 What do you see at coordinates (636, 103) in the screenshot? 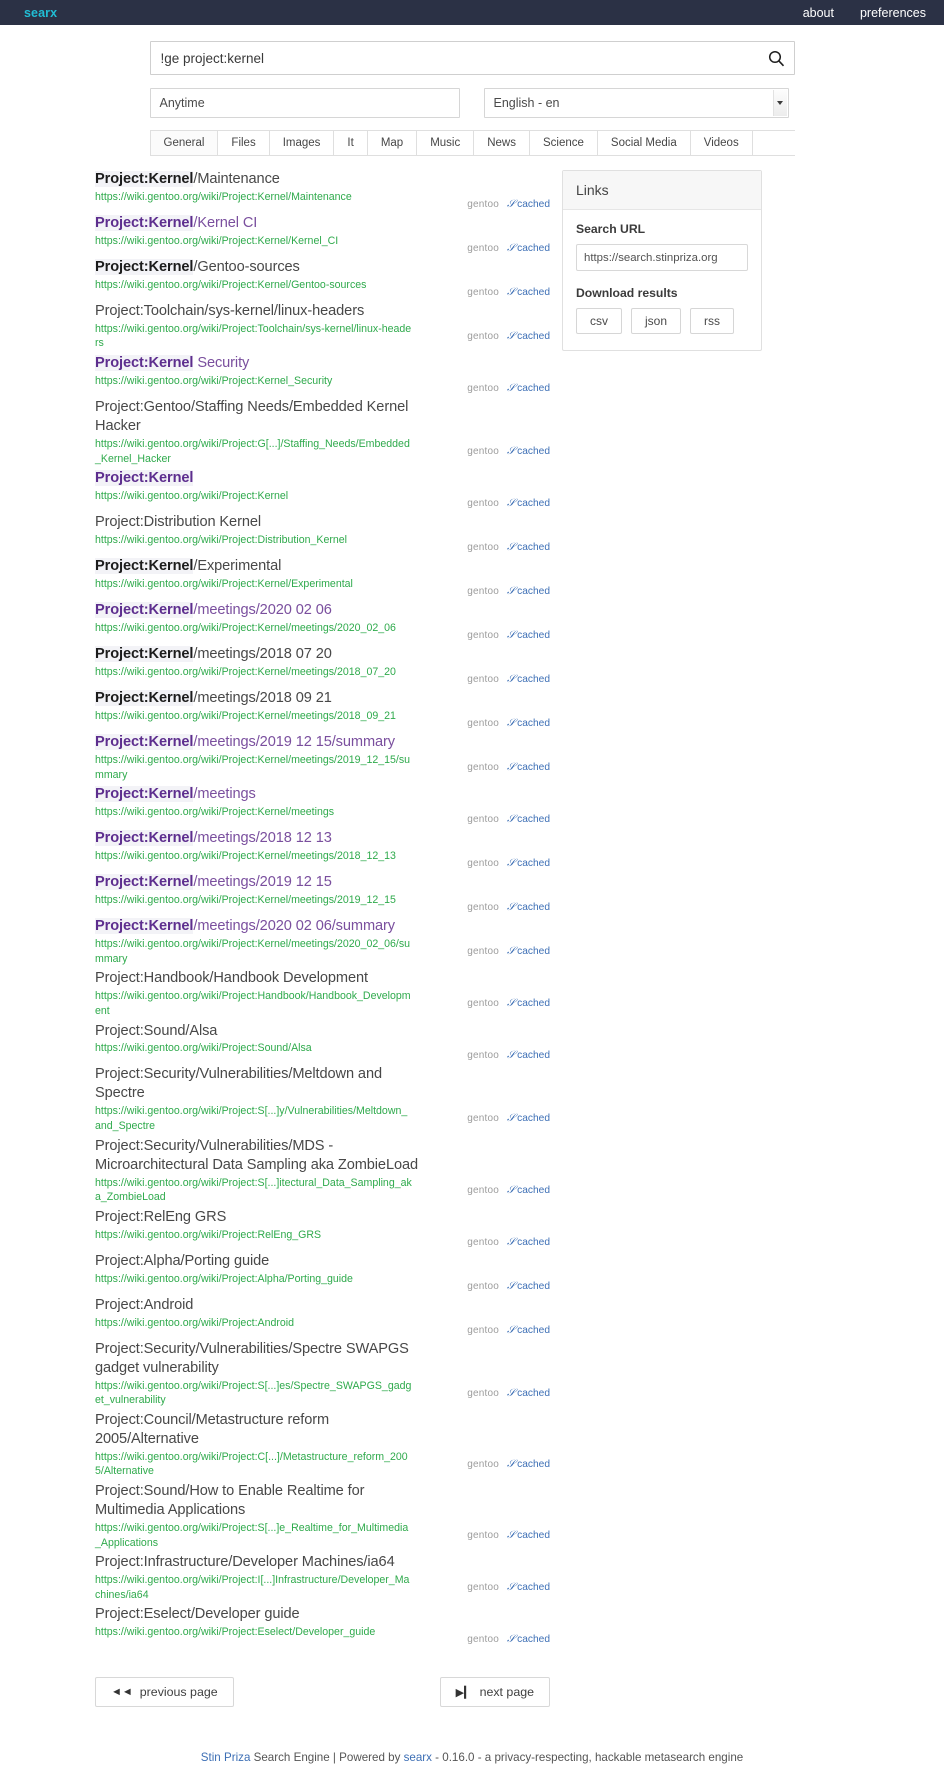
I see `language-select: English - en` at bounding box center [636, 103].